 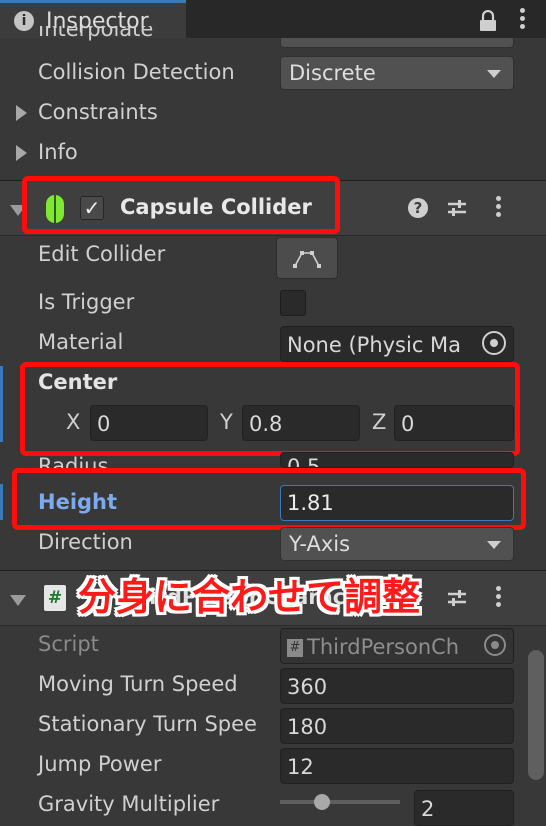 What do you see at coordinates (86, 302) in the screenshot?
I see `is-trigger-label: Is Trigger` at bounding box center [86, 302].